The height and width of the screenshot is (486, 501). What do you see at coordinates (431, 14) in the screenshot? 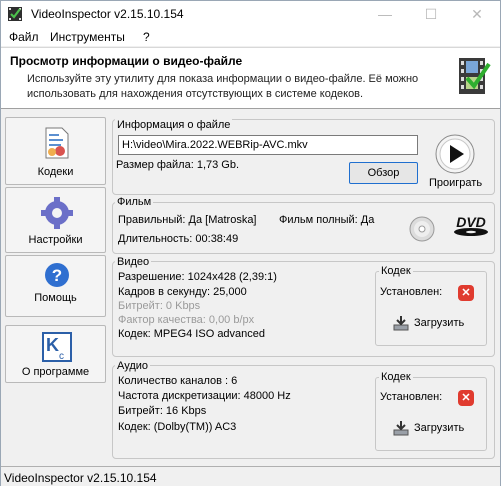
I see `maximize-button: ☐` at bounding box center [431, 14].